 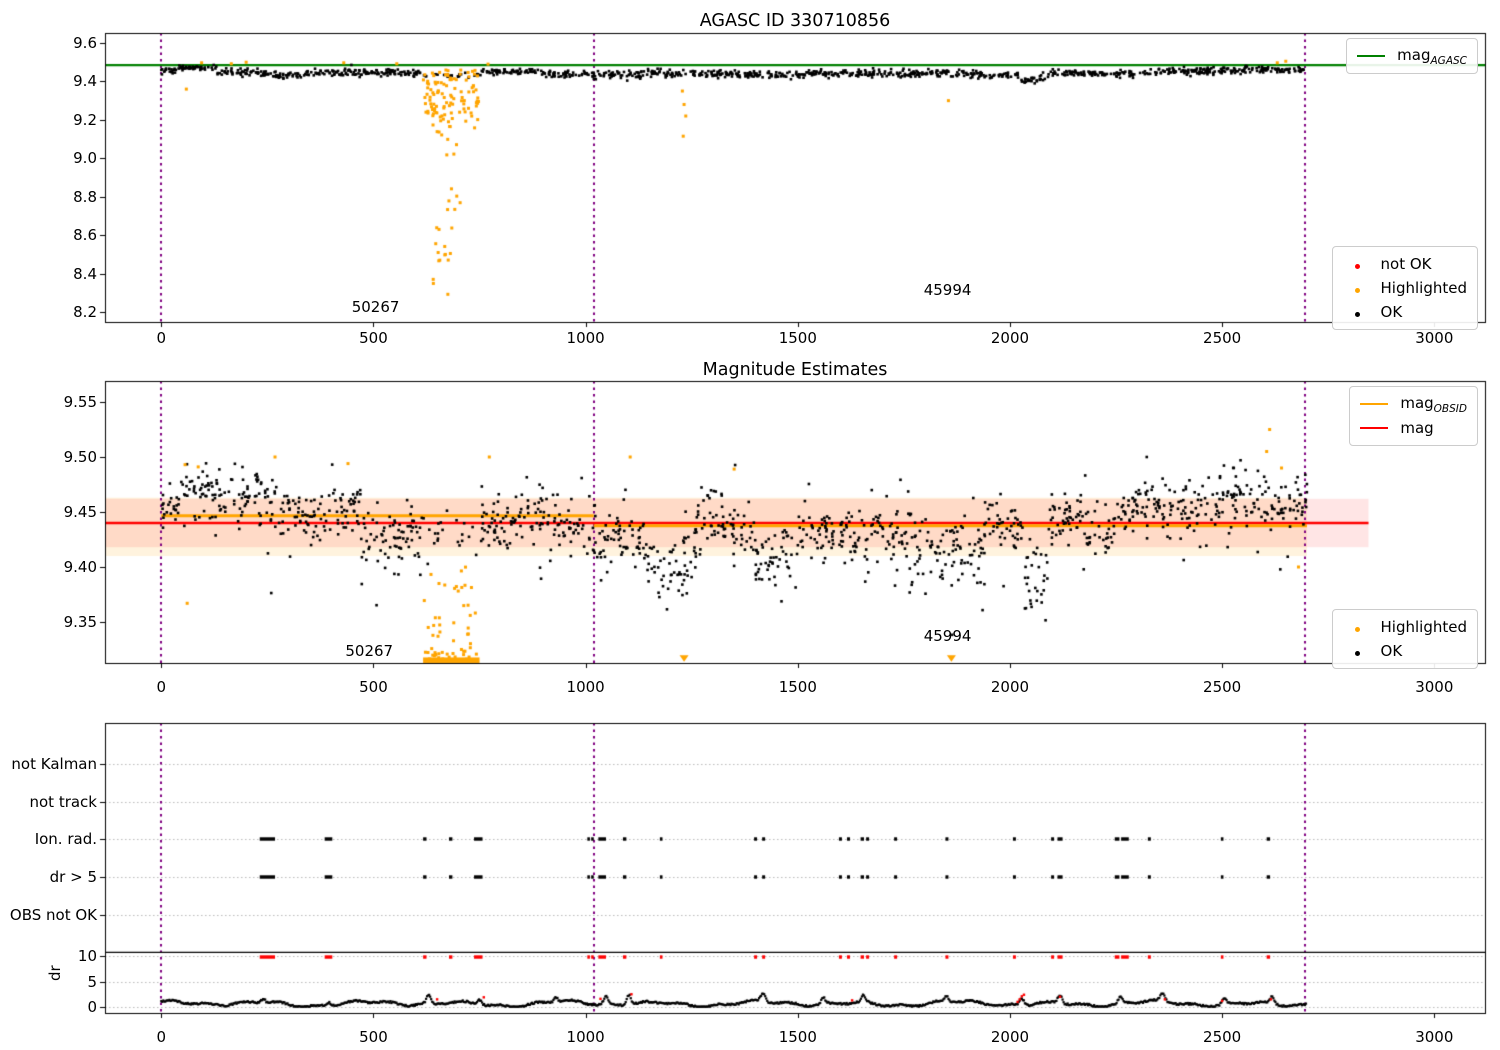 I want to click on x-tick-label-plot1: 2000, so click(x=1010, y=338).